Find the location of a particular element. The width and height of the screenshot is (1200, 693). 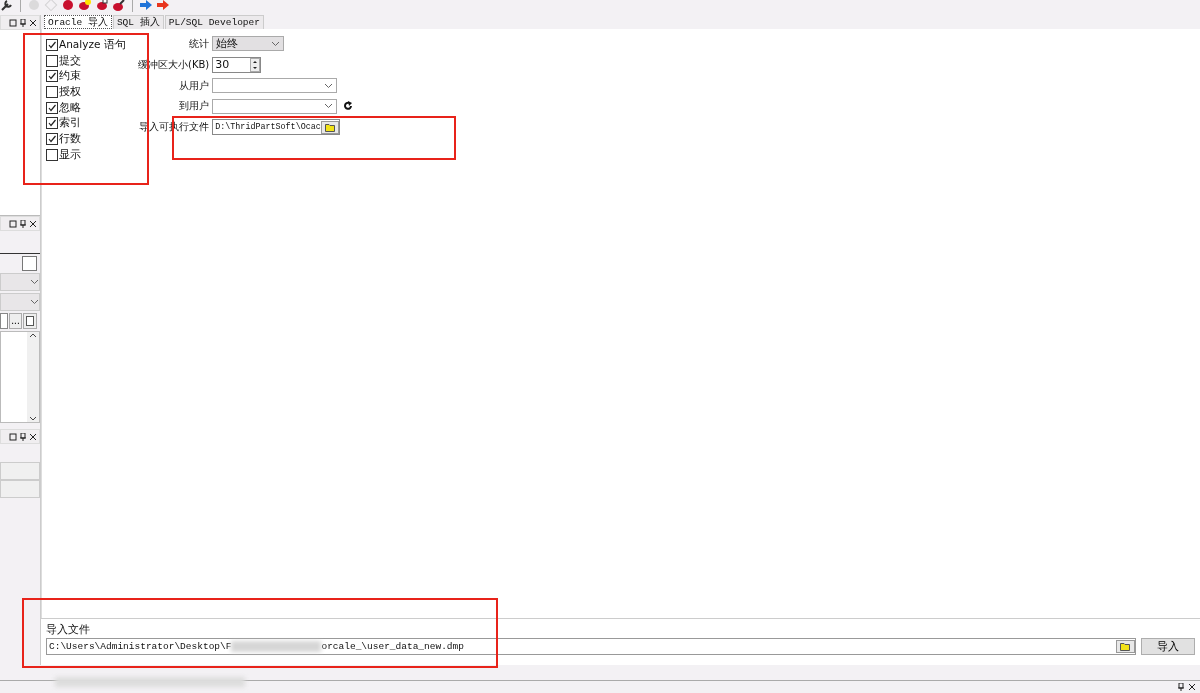

file-path-field: C:\Users\Administrator\Desktop\F orcale_\user_data_new.dmp is located at coordinates (591, 646).